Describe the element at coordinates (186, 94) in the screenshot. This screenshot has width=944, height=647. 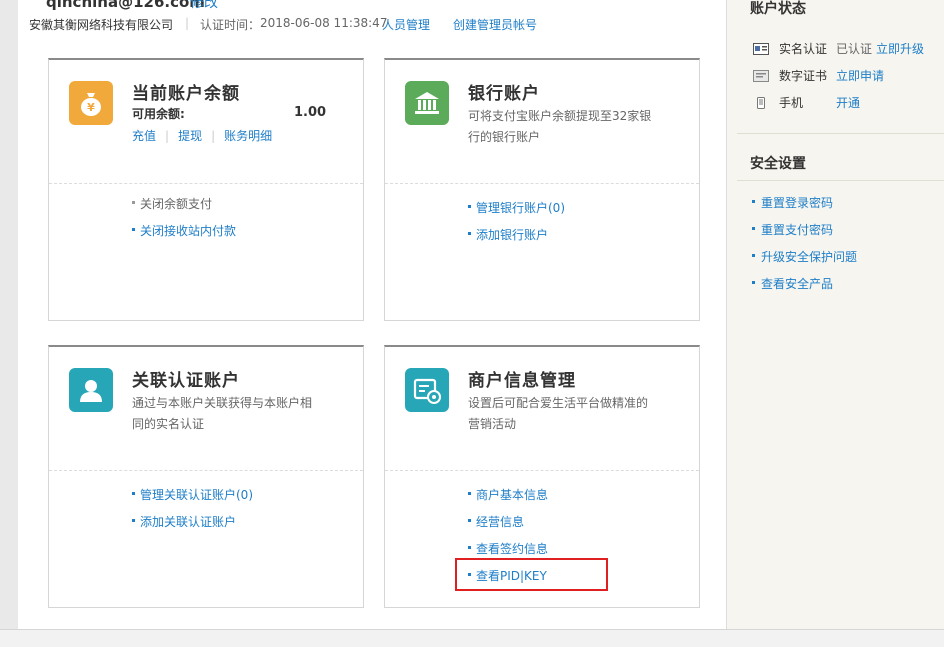
I see `balance-card-title: 当前账户余额` at that location.